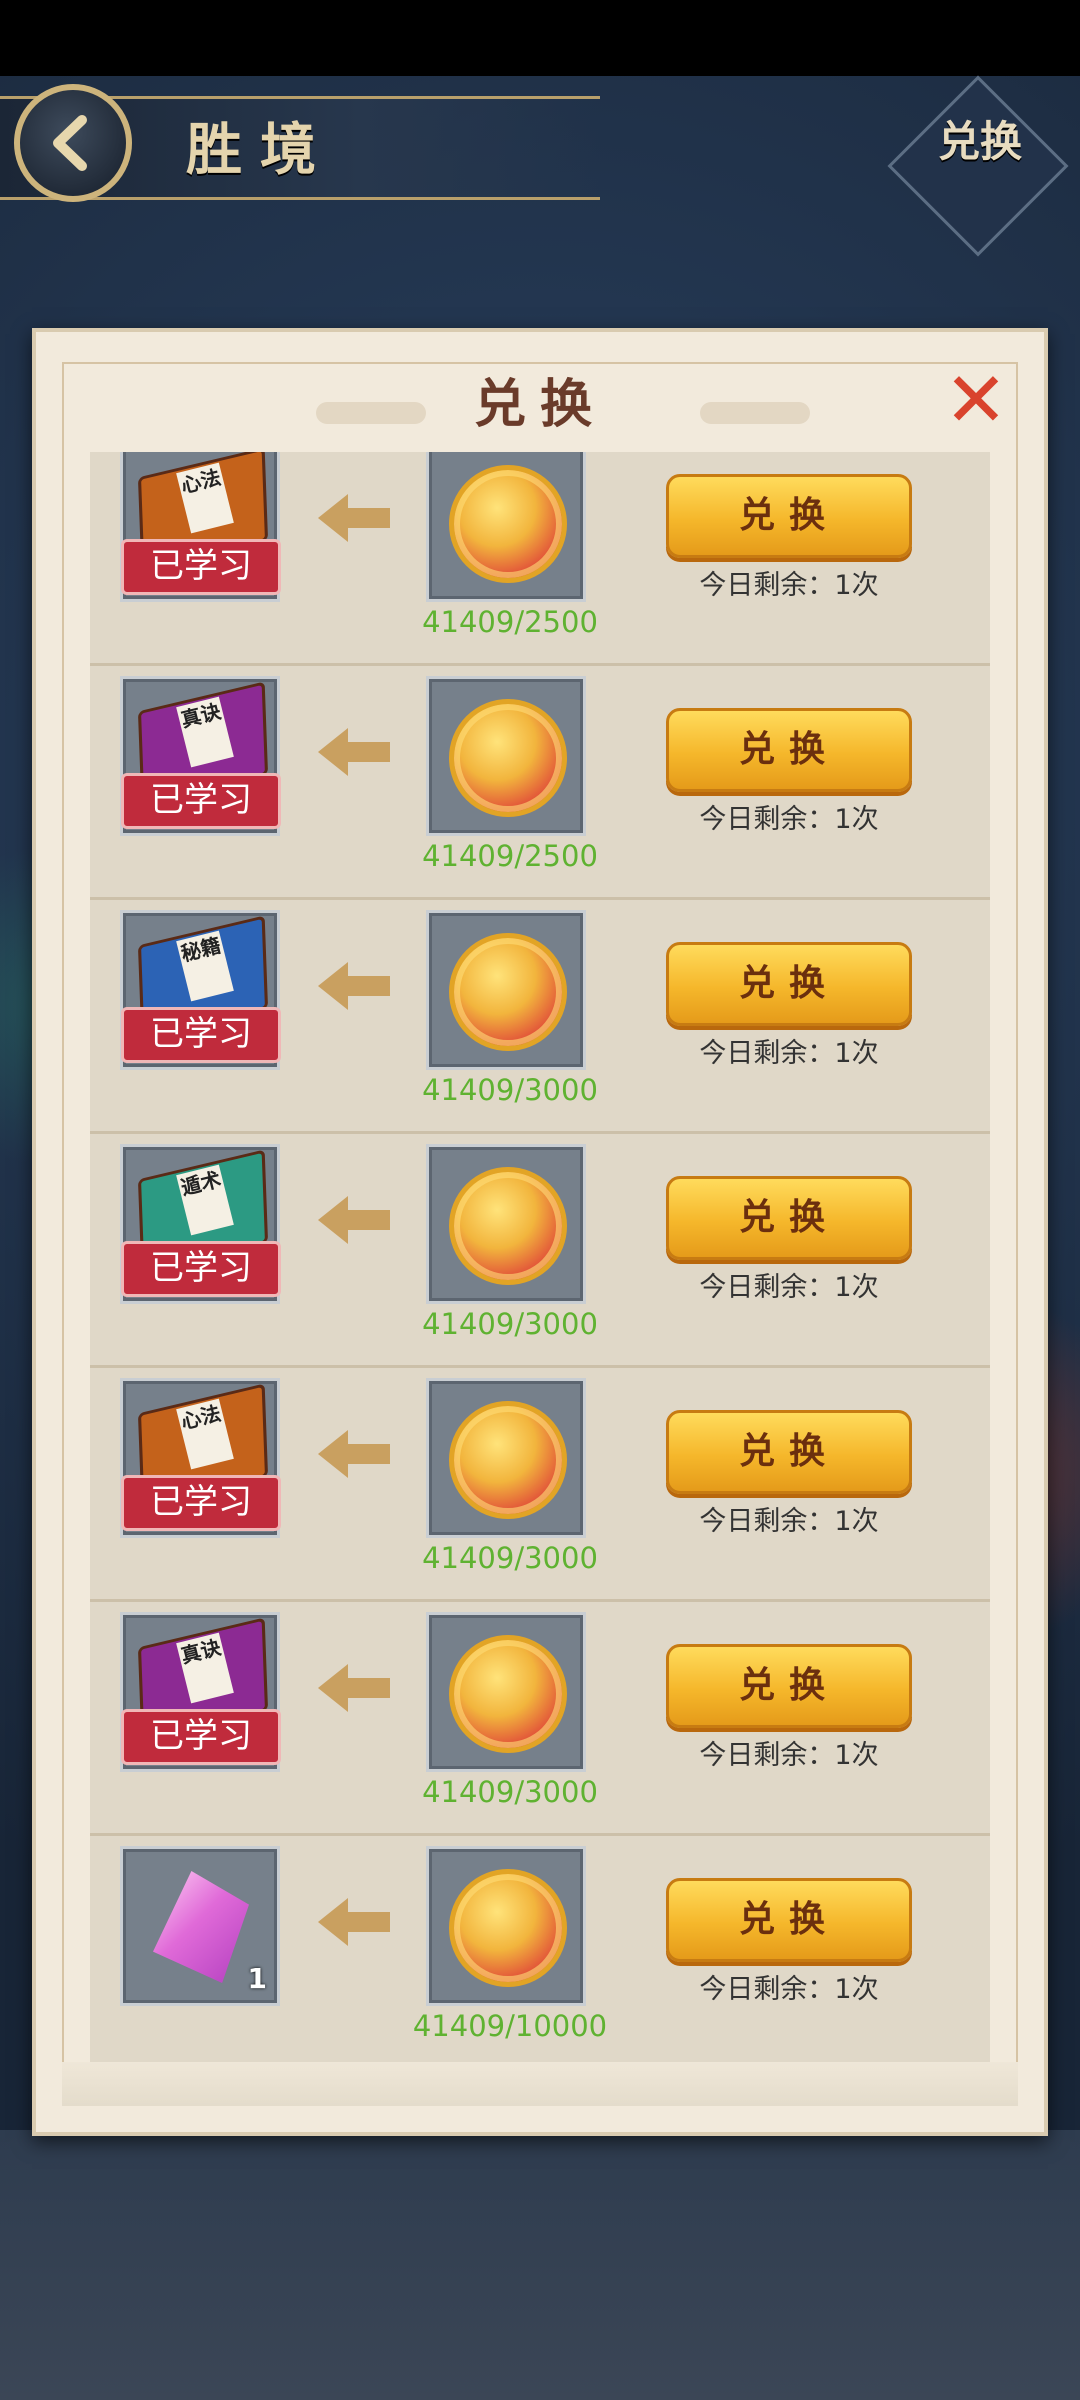 This screenshot has width=1080, height=2400. I want to click on title-cloud-right, so click(755, 413).